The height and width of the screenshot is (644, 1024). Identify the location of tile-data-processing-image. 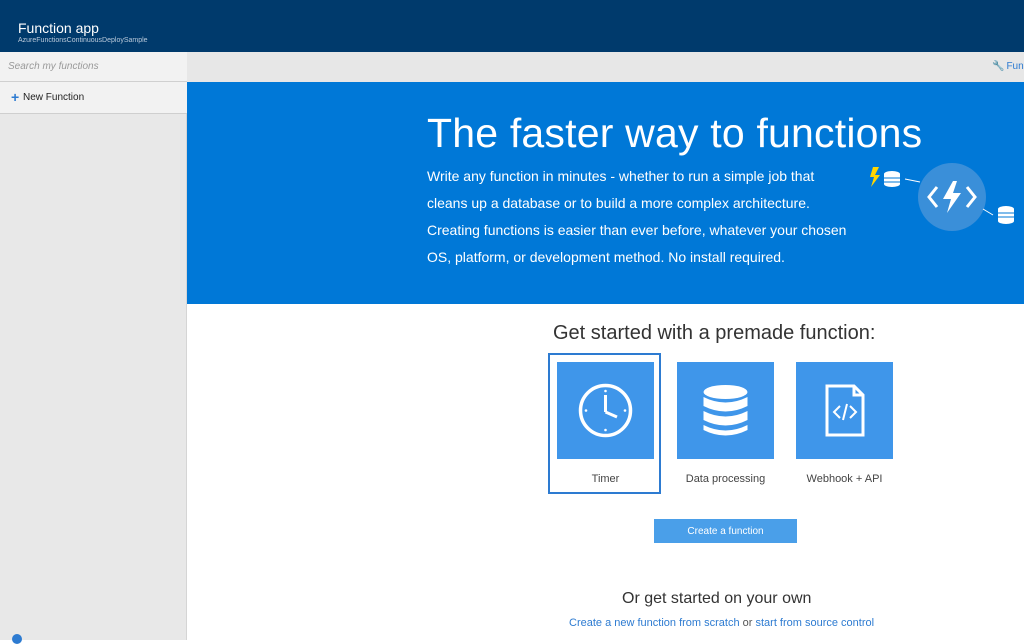
(725, 410).